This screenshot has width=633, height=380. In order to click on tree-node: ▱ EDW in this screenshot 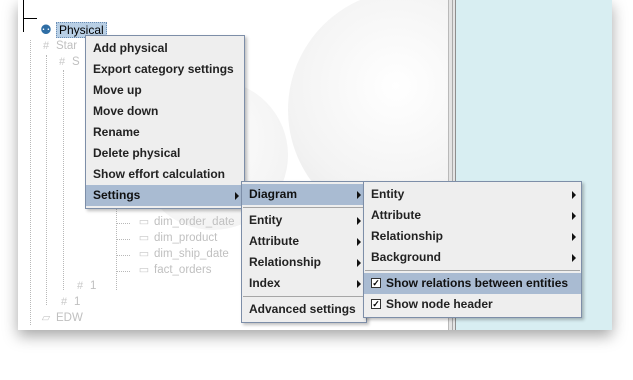, I will do `click(61, 318)`.